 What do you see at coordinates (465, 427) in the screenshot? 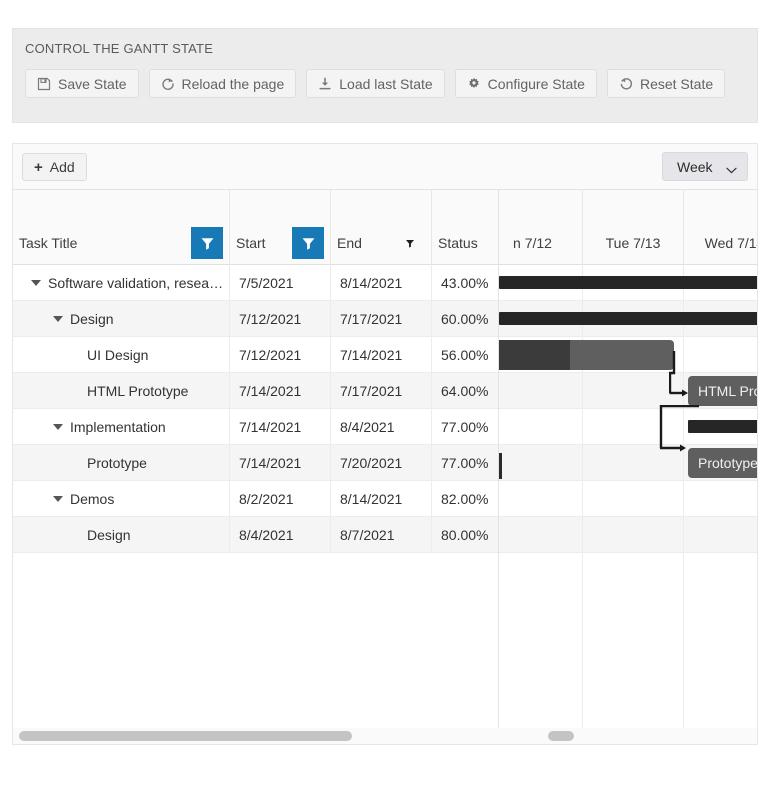
I see `cell-status: 77.00%` at bounding box center [465, 427].